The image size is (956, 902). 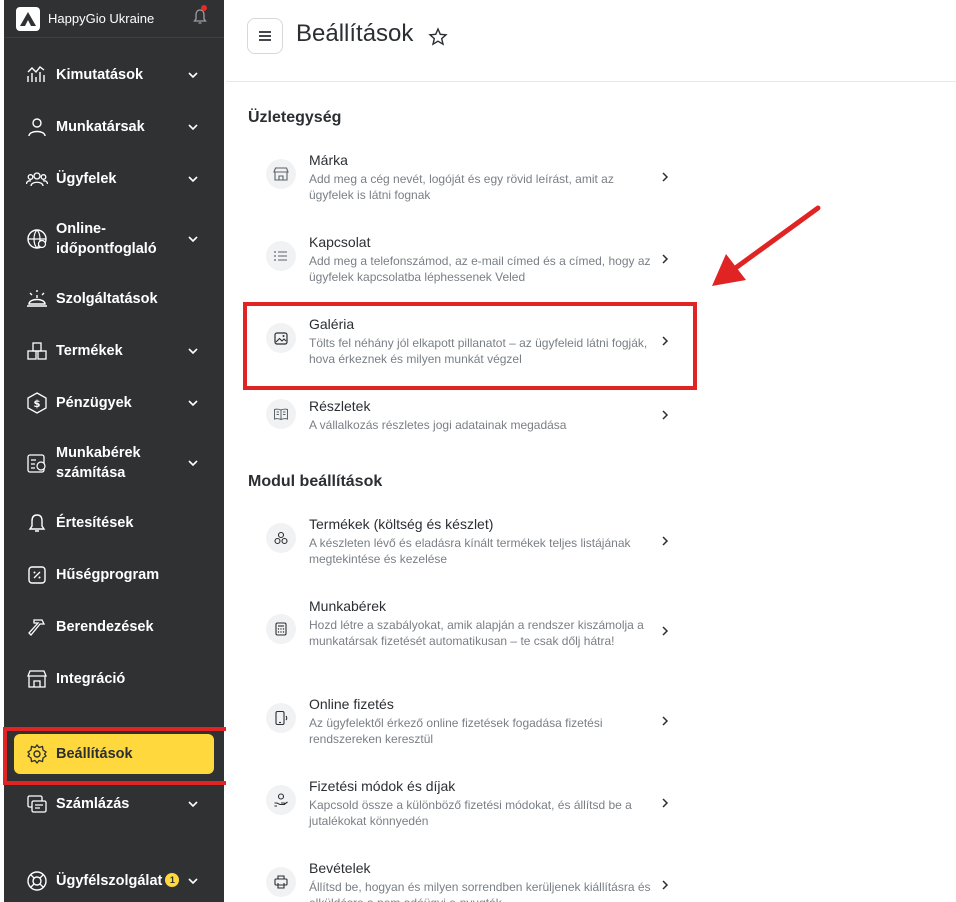 I want to click on sidebar-item-label-line2: időpontfoglaló, so click(x=106, y=249).